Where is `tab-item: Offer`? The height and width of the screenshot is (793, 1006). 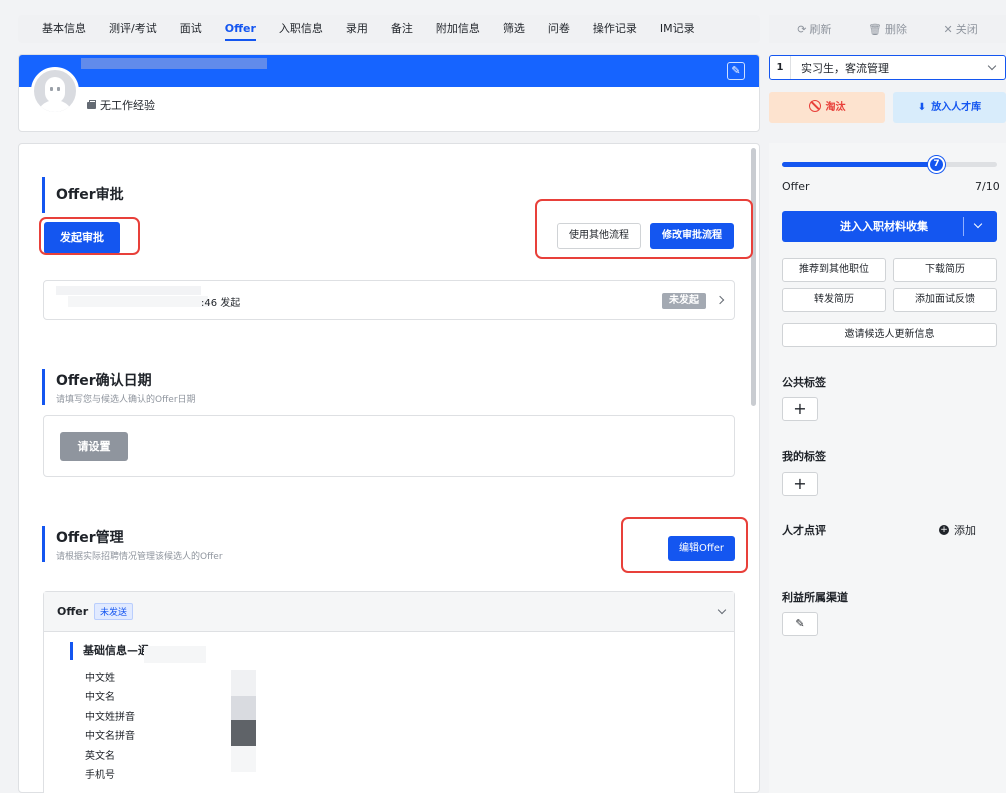
tab-item: Offer is located at coordinates (240, 29).